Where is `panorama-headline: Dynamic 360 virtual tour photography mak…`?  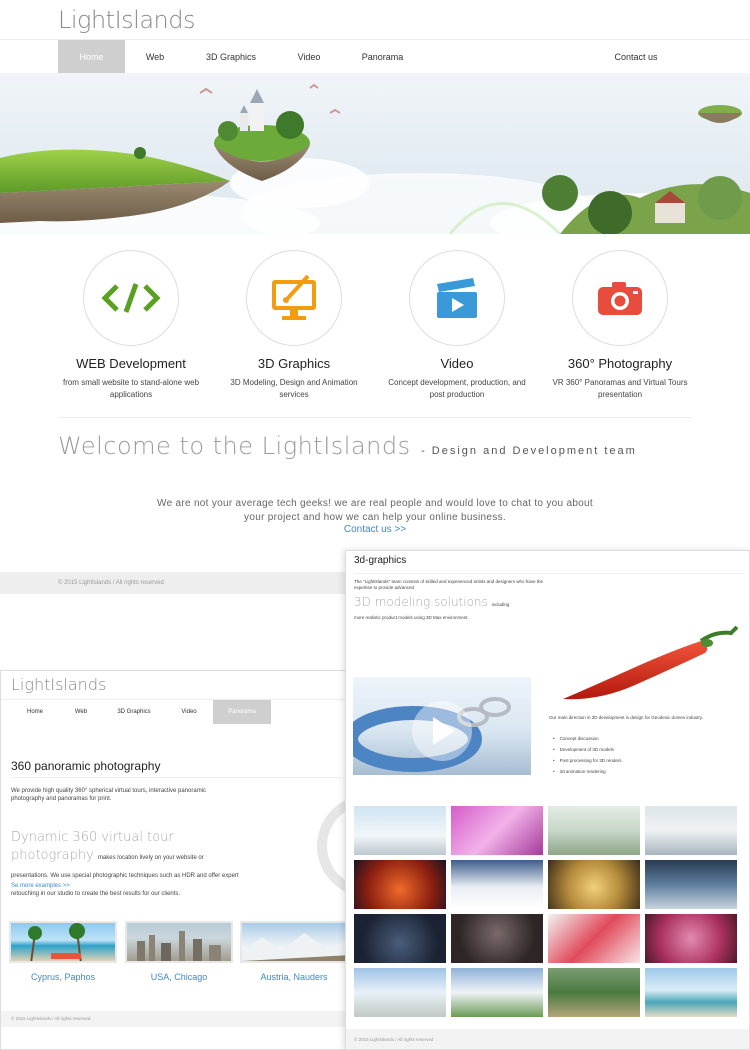
panorama-headline: Dynamic 360 virtual tour photography mak… is located at coordinates (126, 865).